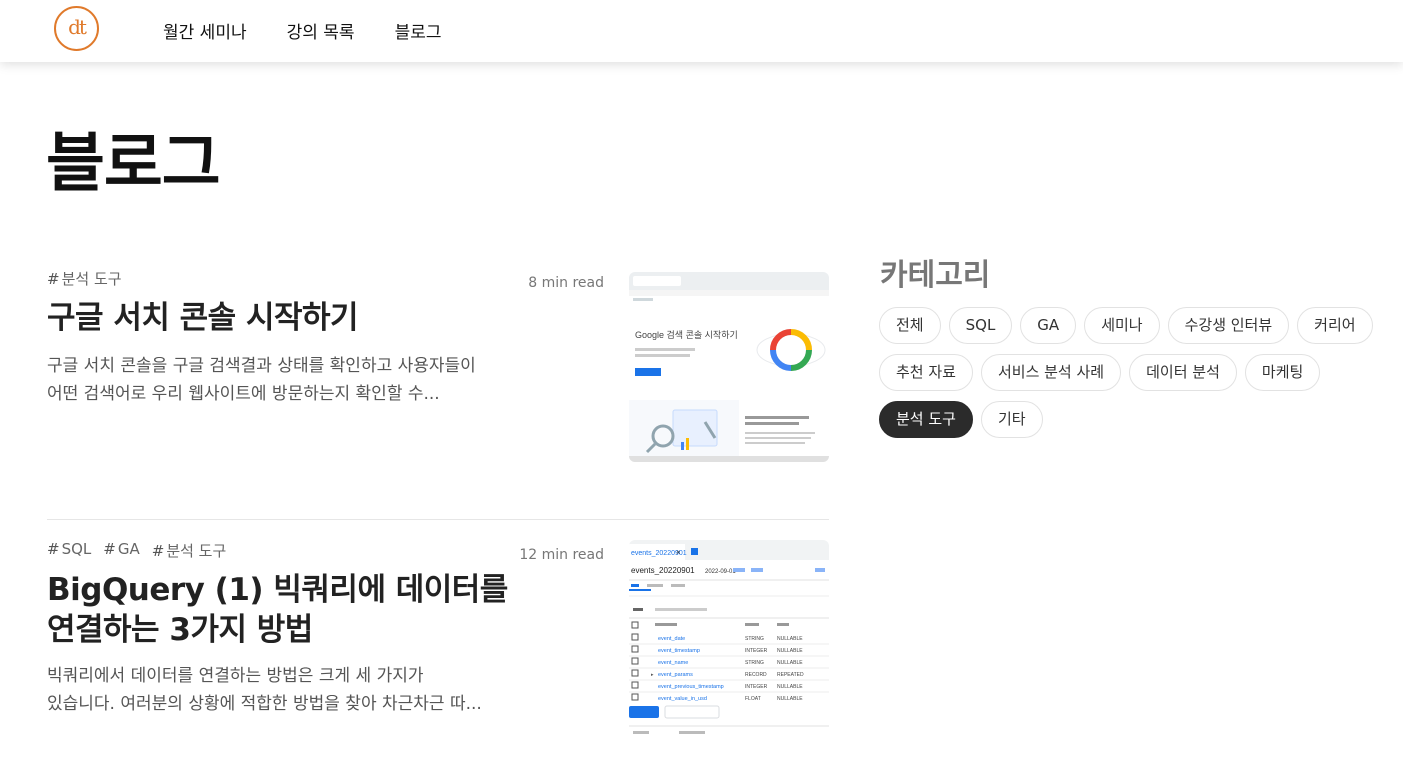  I want to click on post-title-line: 연결하는 3가지 방법, so click(180, 630).